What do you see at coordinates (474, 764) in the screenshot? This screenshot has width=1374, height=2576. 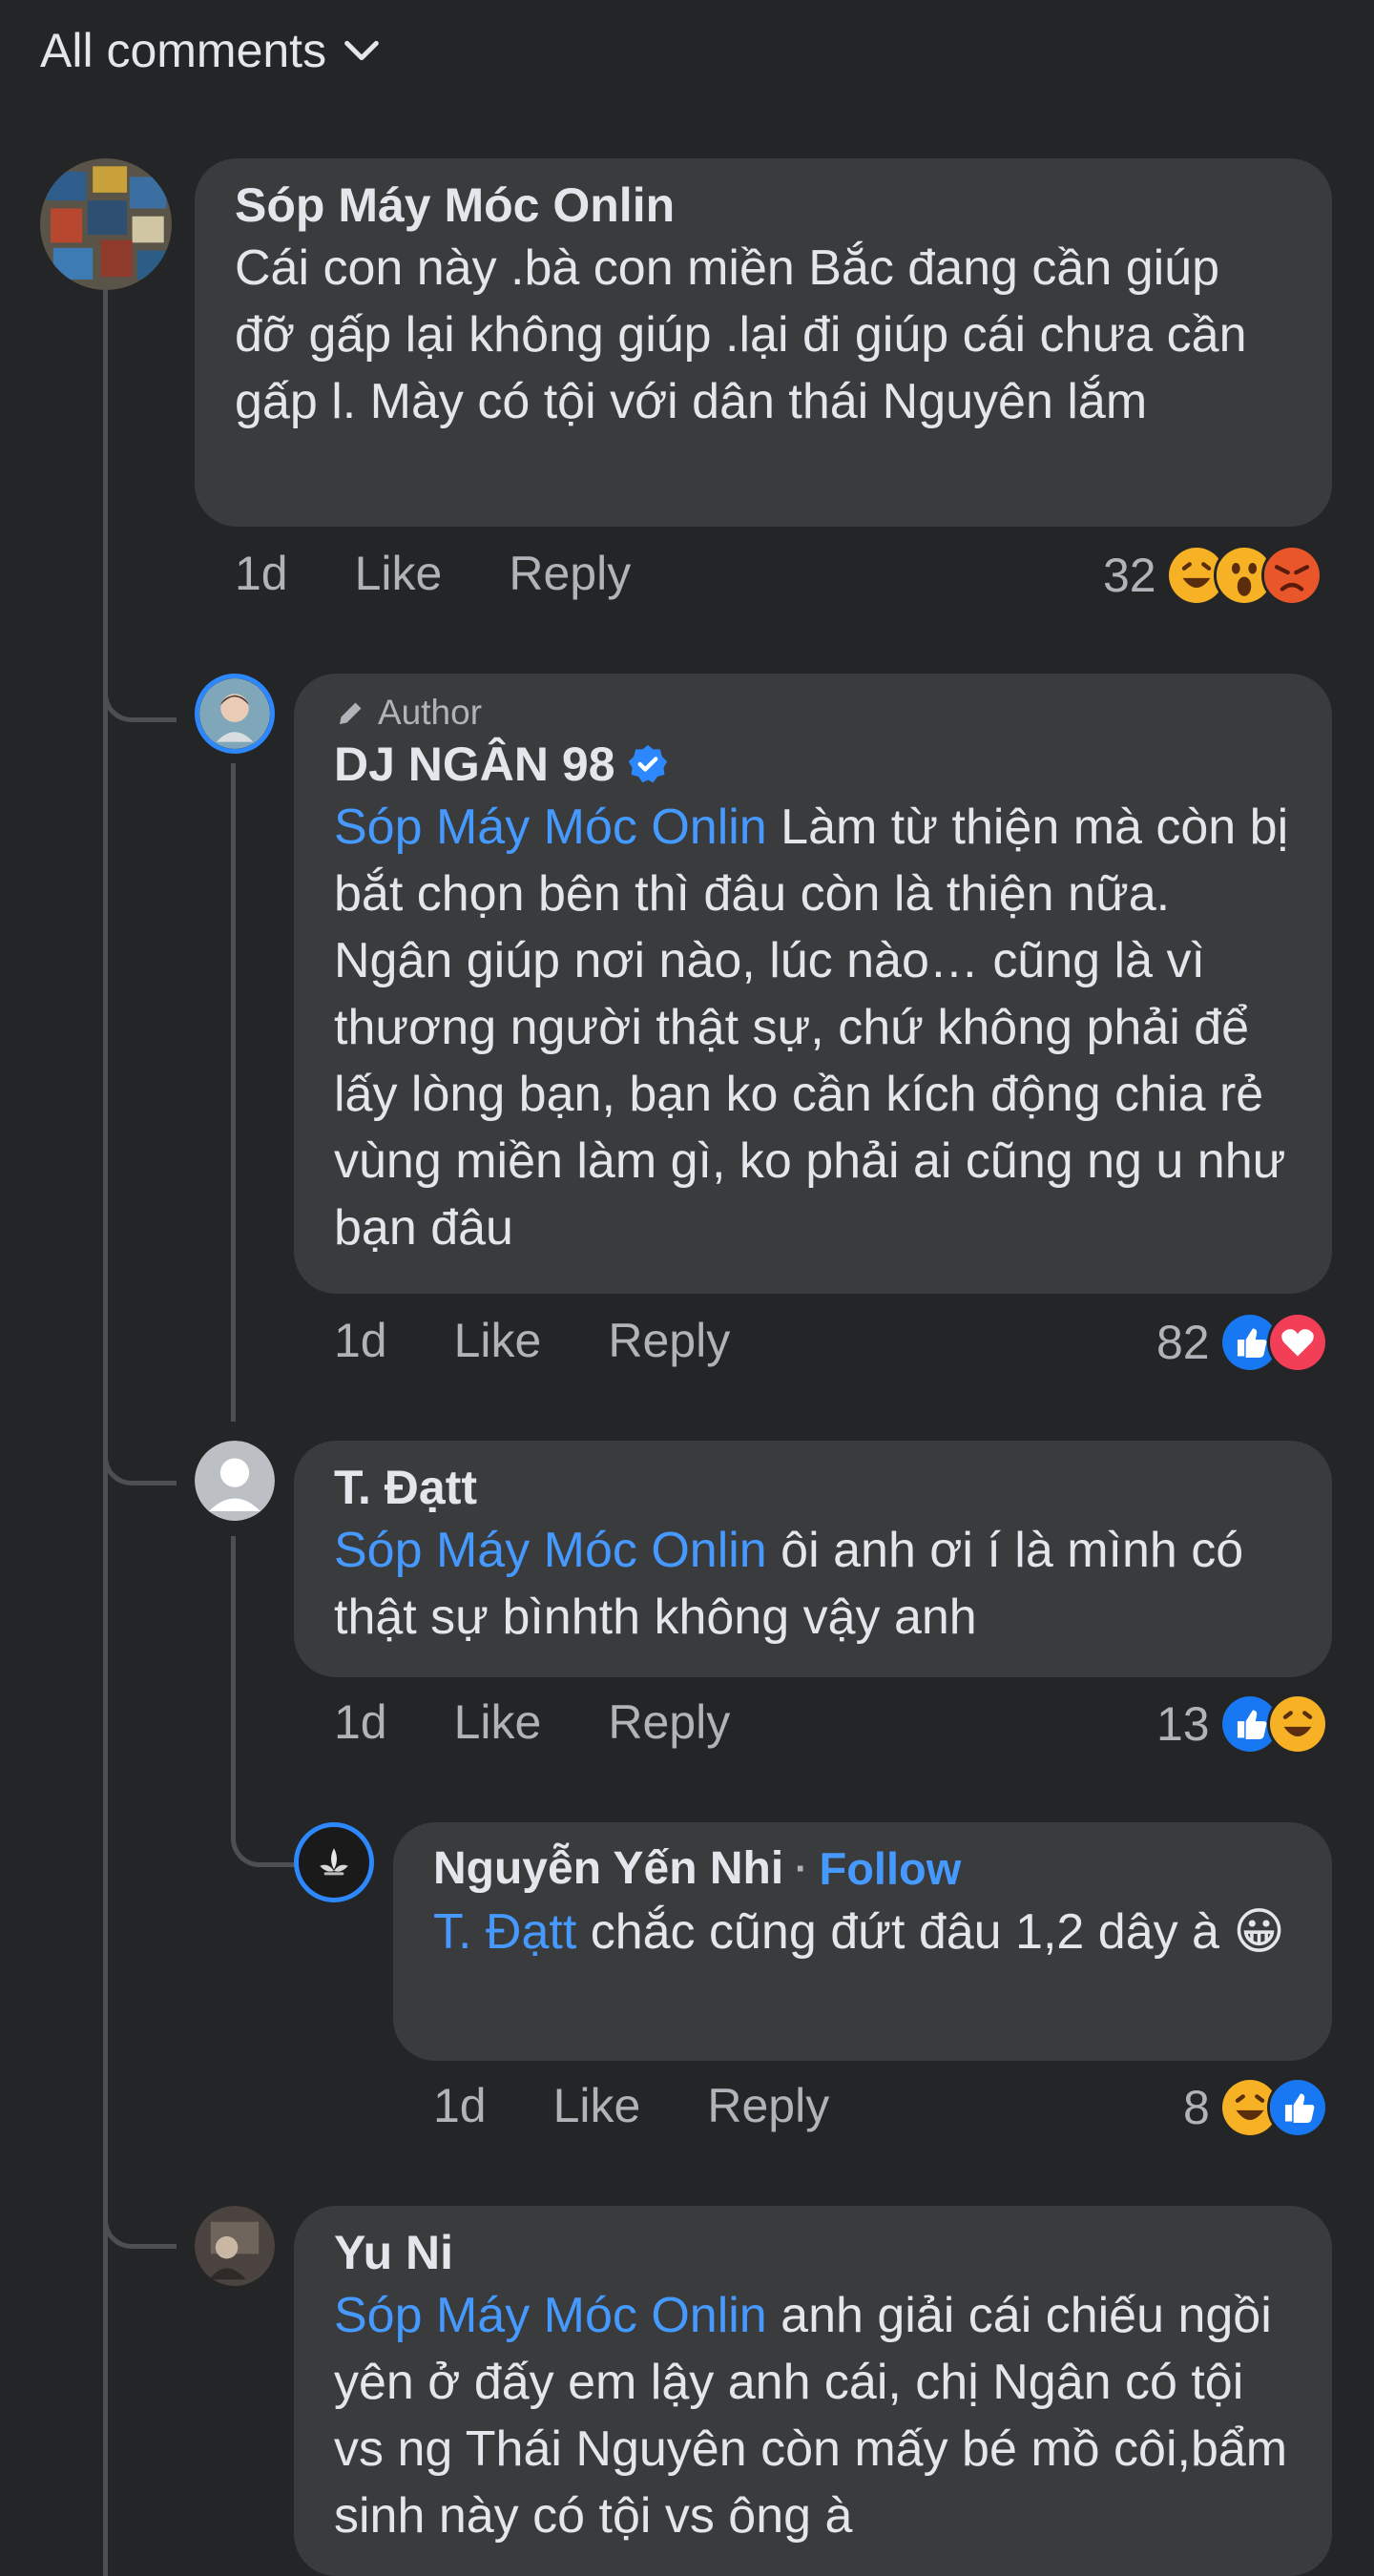 I see `comment-author: DJ NGÂN 98` at bounding box center [474, 764].